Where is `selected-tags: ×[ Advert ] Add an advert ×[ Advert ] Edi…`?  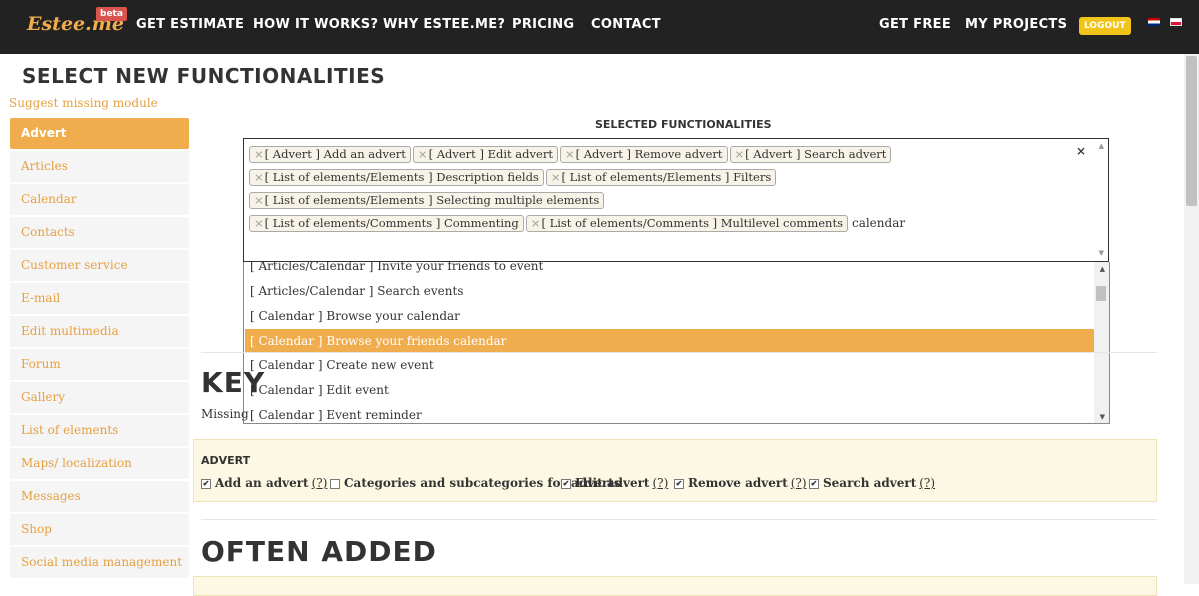 selected-tags: ×[ Advert ] Add an advert ×[ Advert ] Edi… is located at coordinates (659, 189).